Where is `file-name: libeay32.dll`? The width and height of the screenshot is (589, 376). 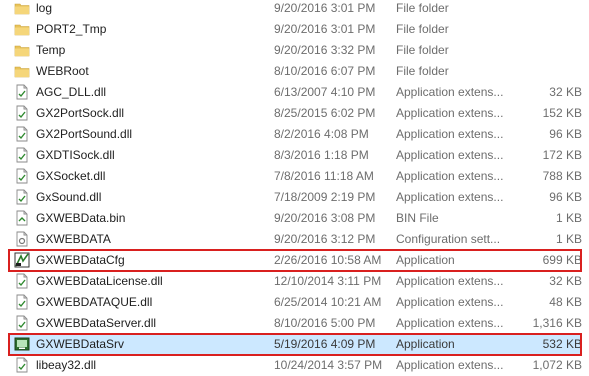
file-name: libeay32.dll is located at coordinates (66, 365).